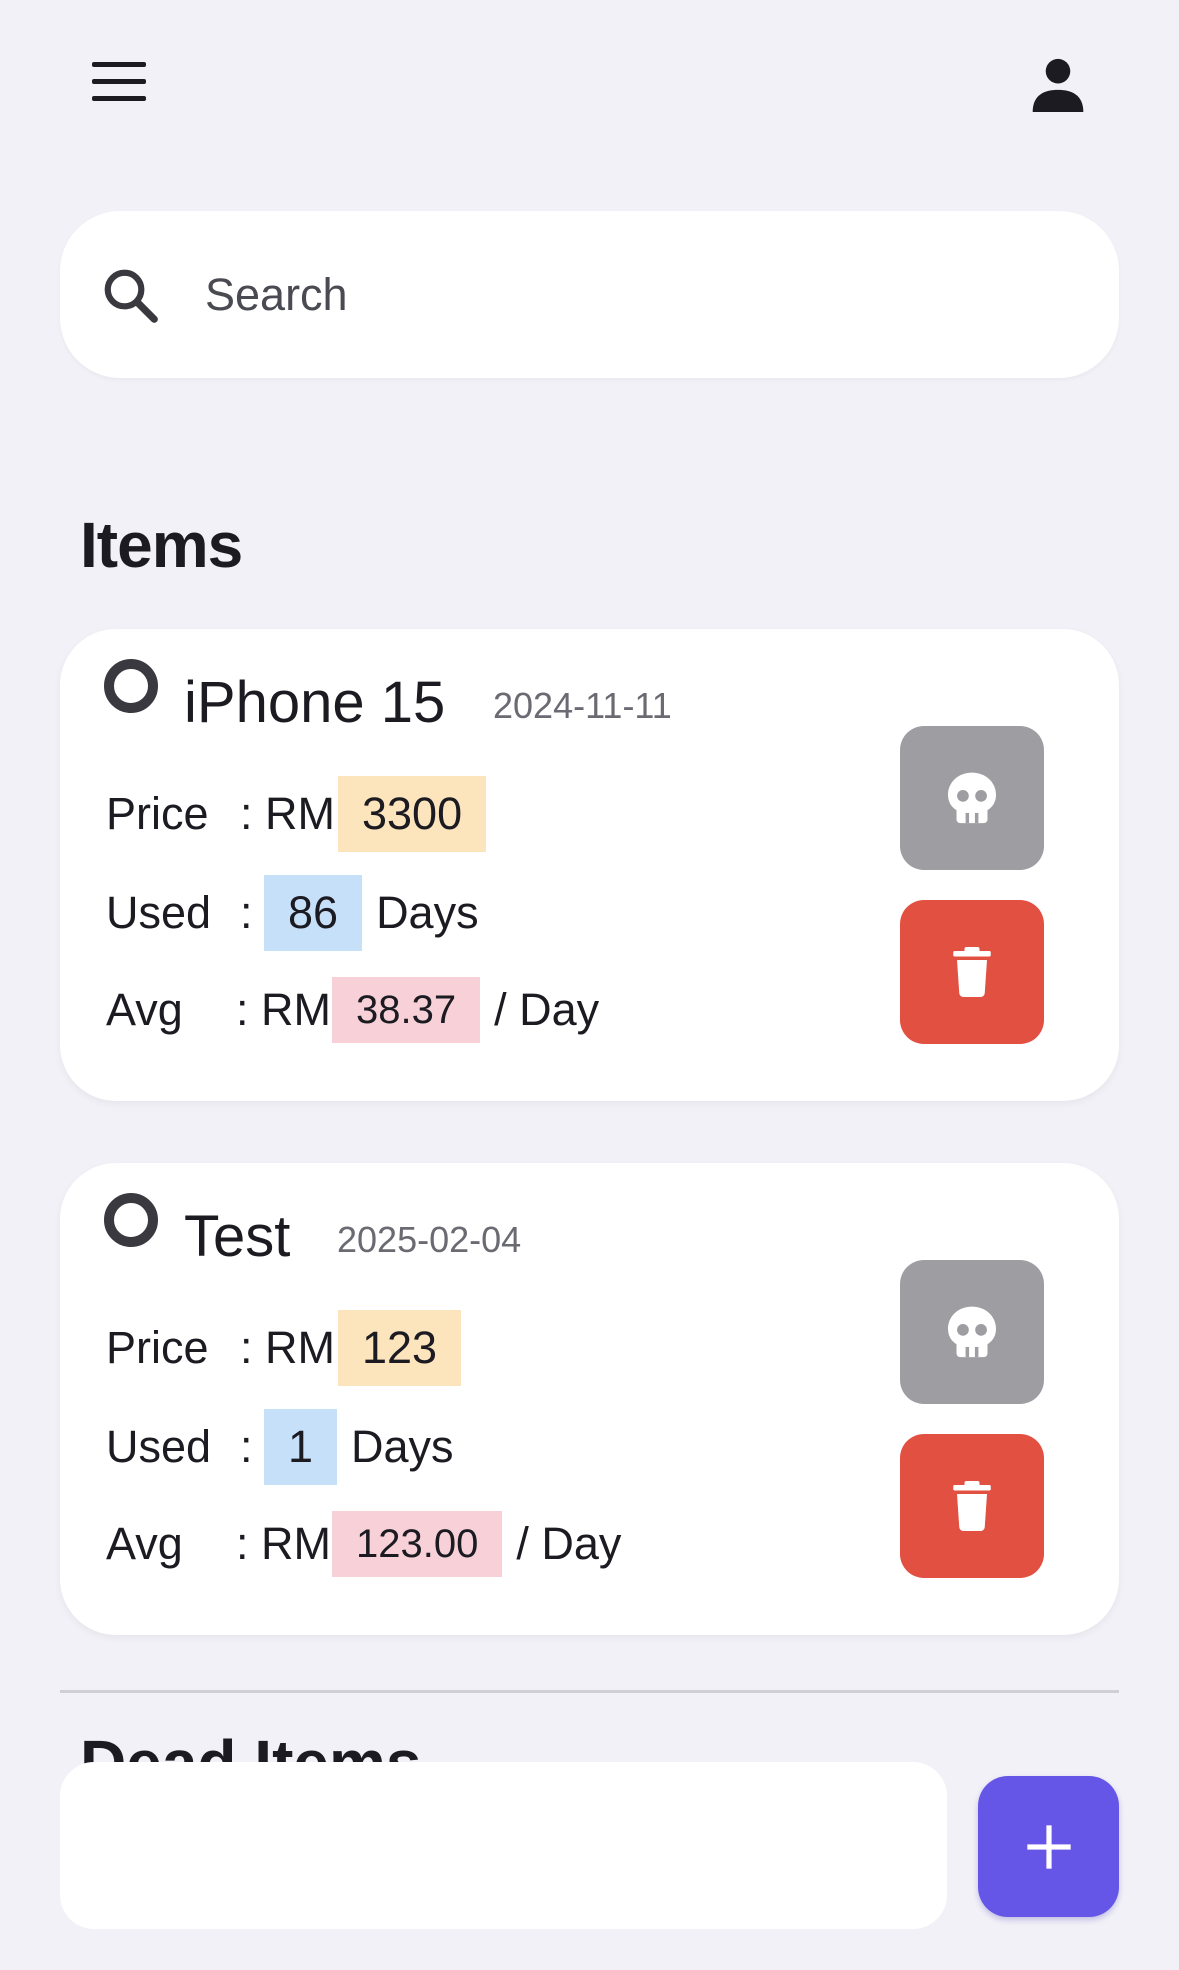 The width and height of the screenshot is (1179, 1970). I want to click on price-row: Price : RM 123, so click(284, 1348).